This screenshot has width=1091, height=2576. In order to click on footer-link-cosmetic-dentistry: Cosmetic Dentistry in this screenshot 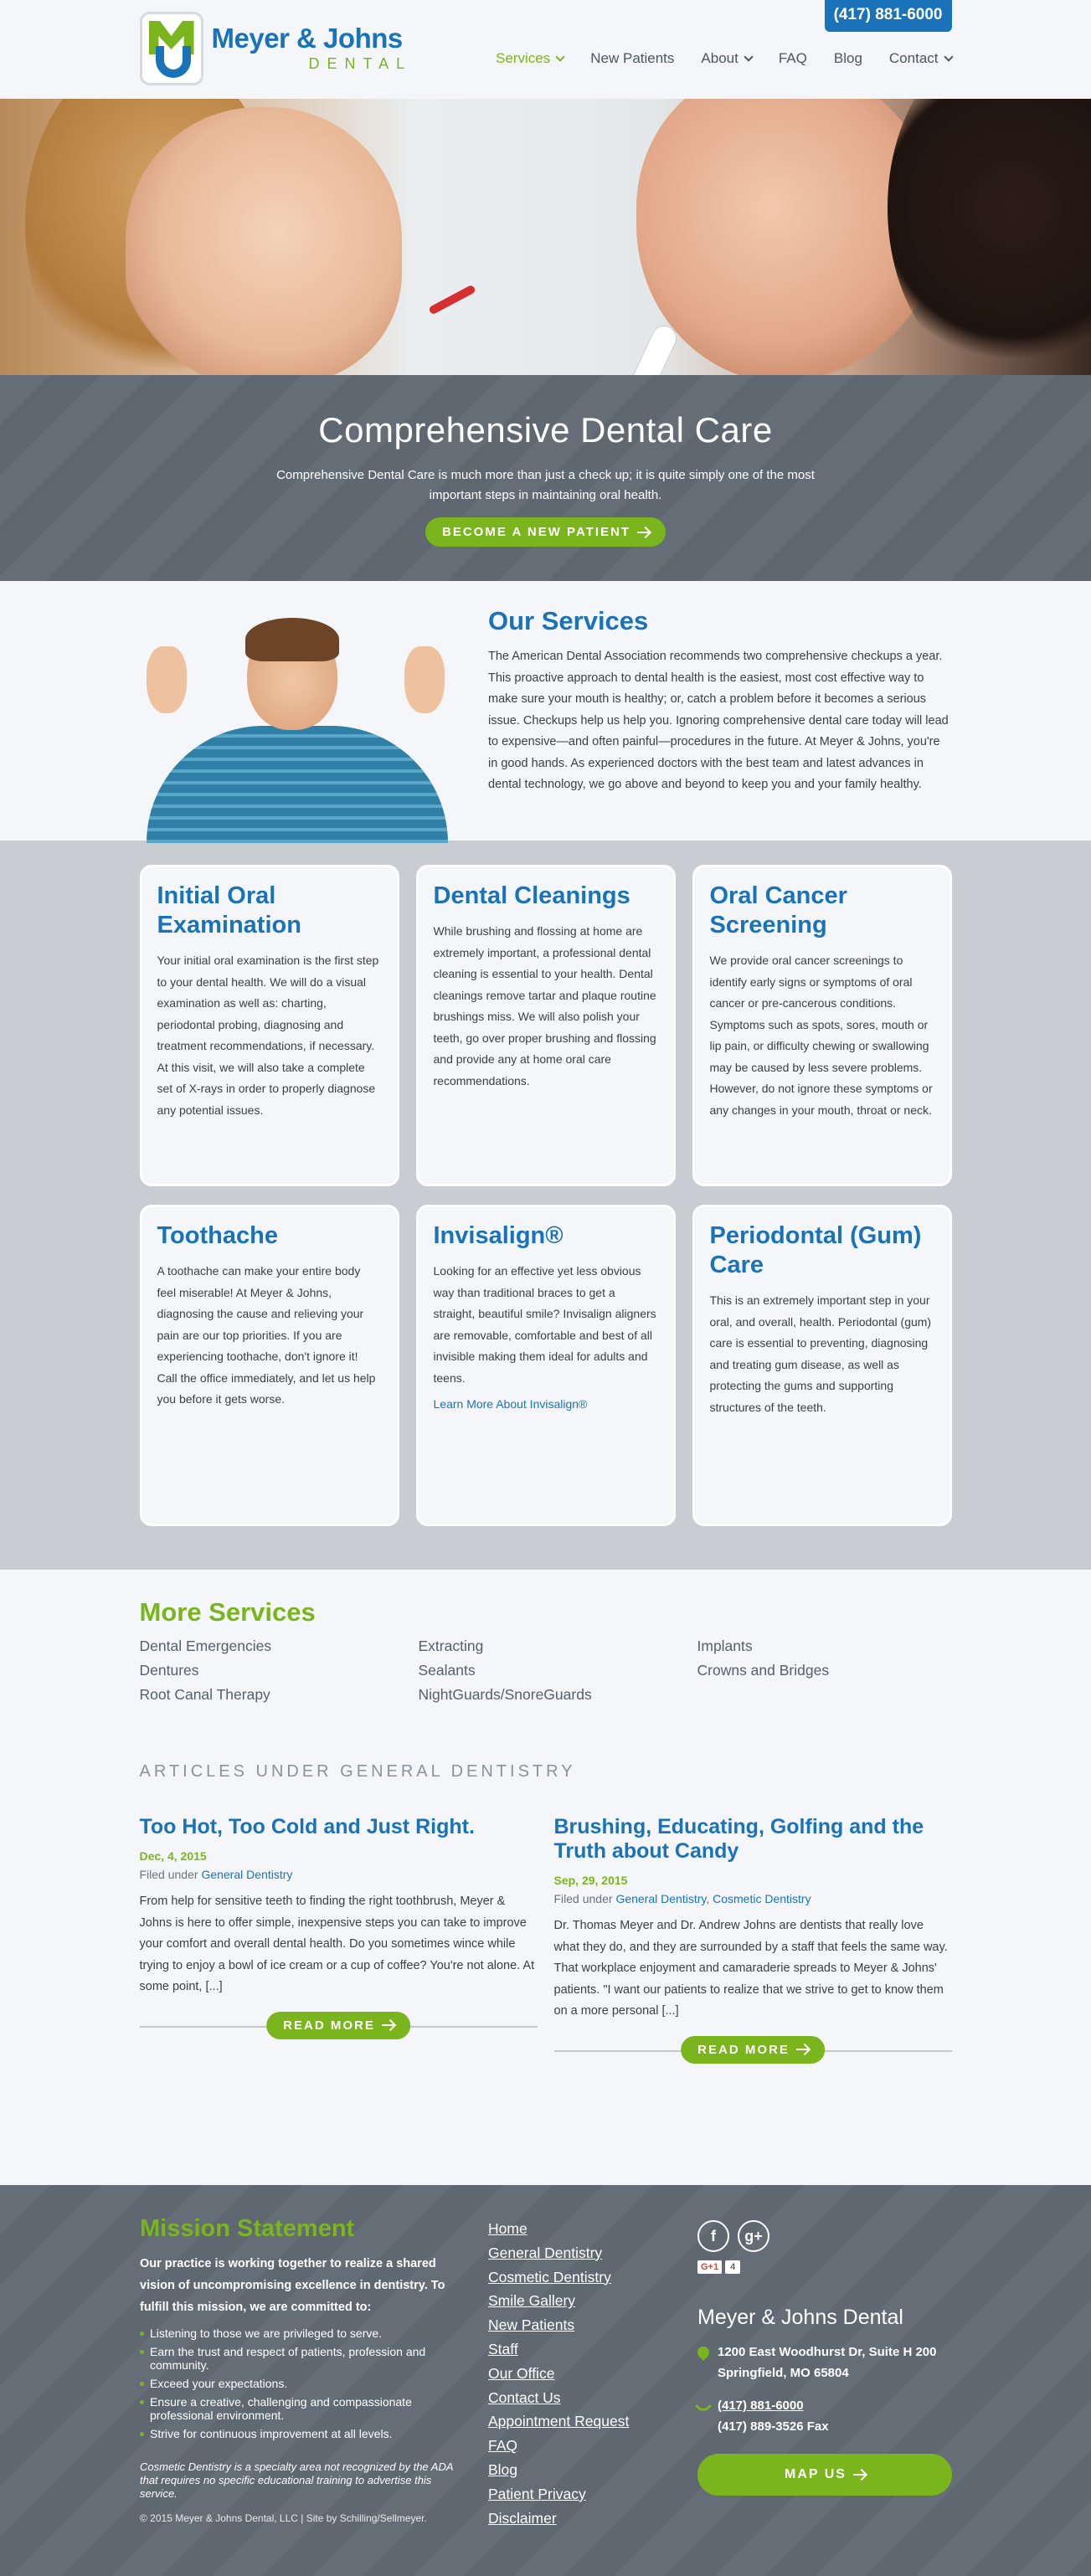, I will do `click(558, 2278)`.